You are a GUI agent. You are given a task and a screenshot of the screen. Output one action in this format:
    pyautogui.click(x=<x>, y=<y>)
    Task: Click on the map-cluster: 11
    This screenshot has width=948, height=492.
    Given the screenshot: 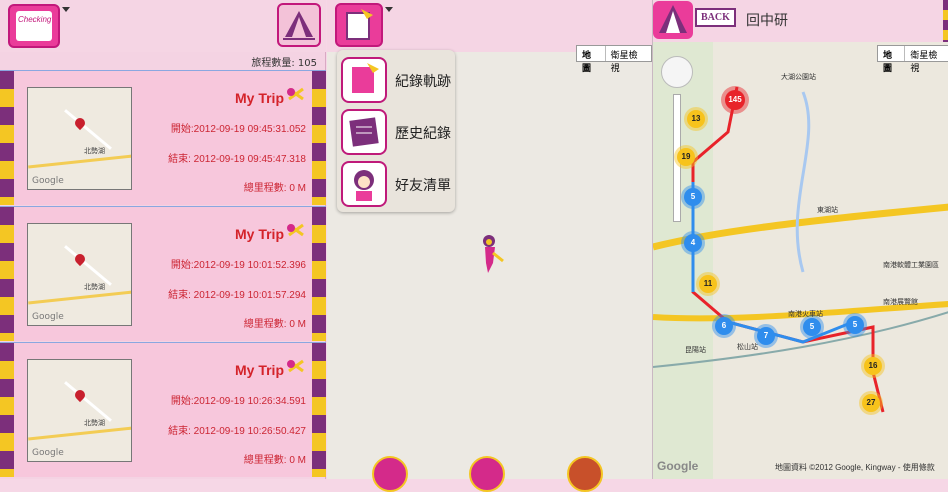 What is the action you would take?
    pyautogui.click(x=708, y=284)
    